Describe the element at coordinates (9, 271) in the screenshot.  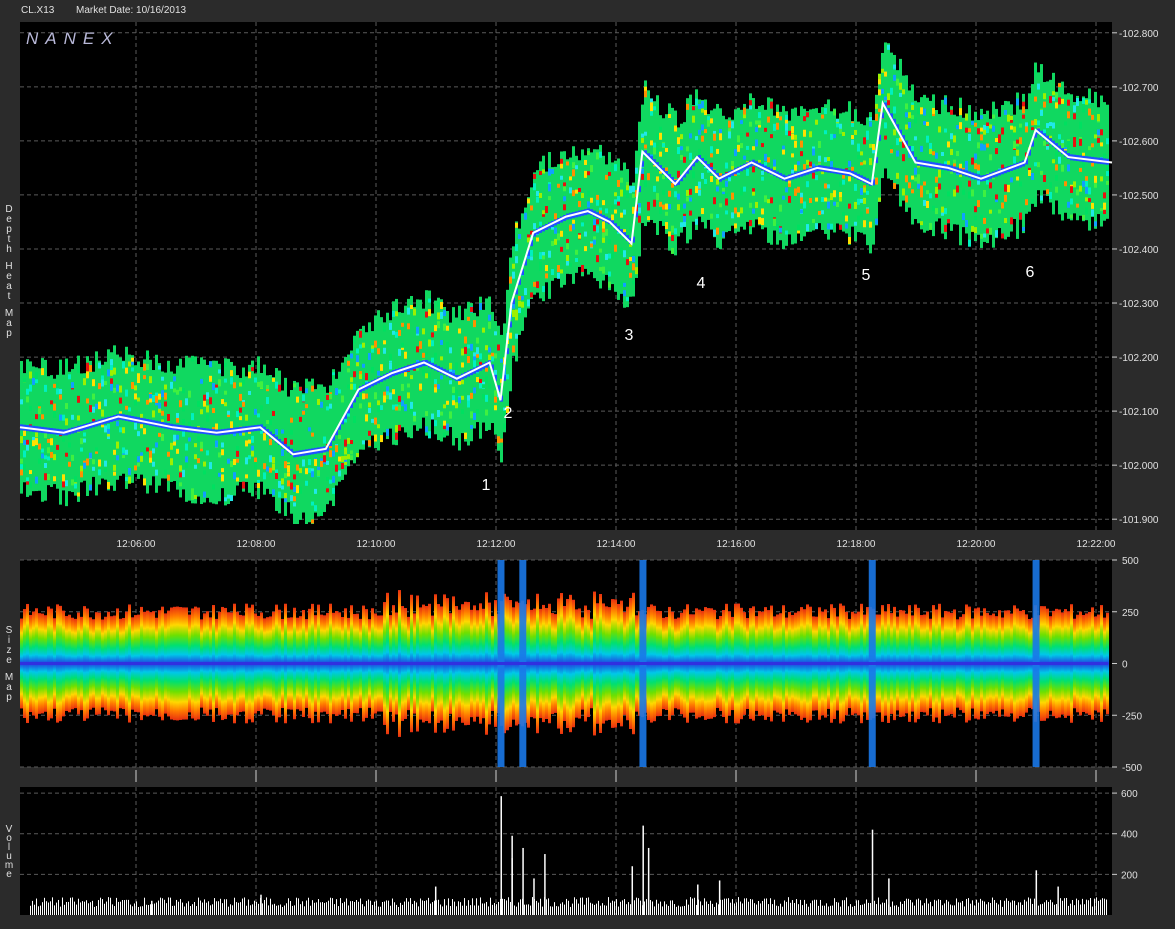
I see `depth-panel-label: DepthHeatMap` at that location.